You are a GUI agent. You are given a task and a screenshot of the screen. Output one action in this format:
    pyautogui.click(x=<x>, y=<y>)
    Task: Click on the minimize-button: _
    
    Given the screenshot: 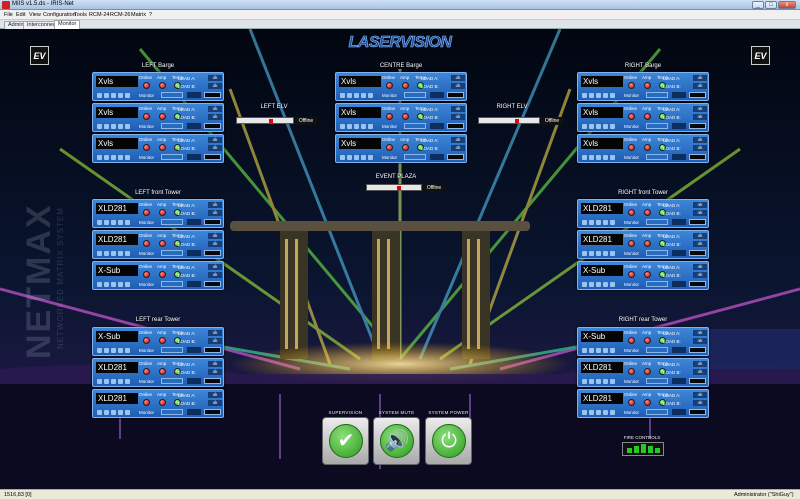 What is the action you would take?
    pyautogui.click(x=758, y=5)
    